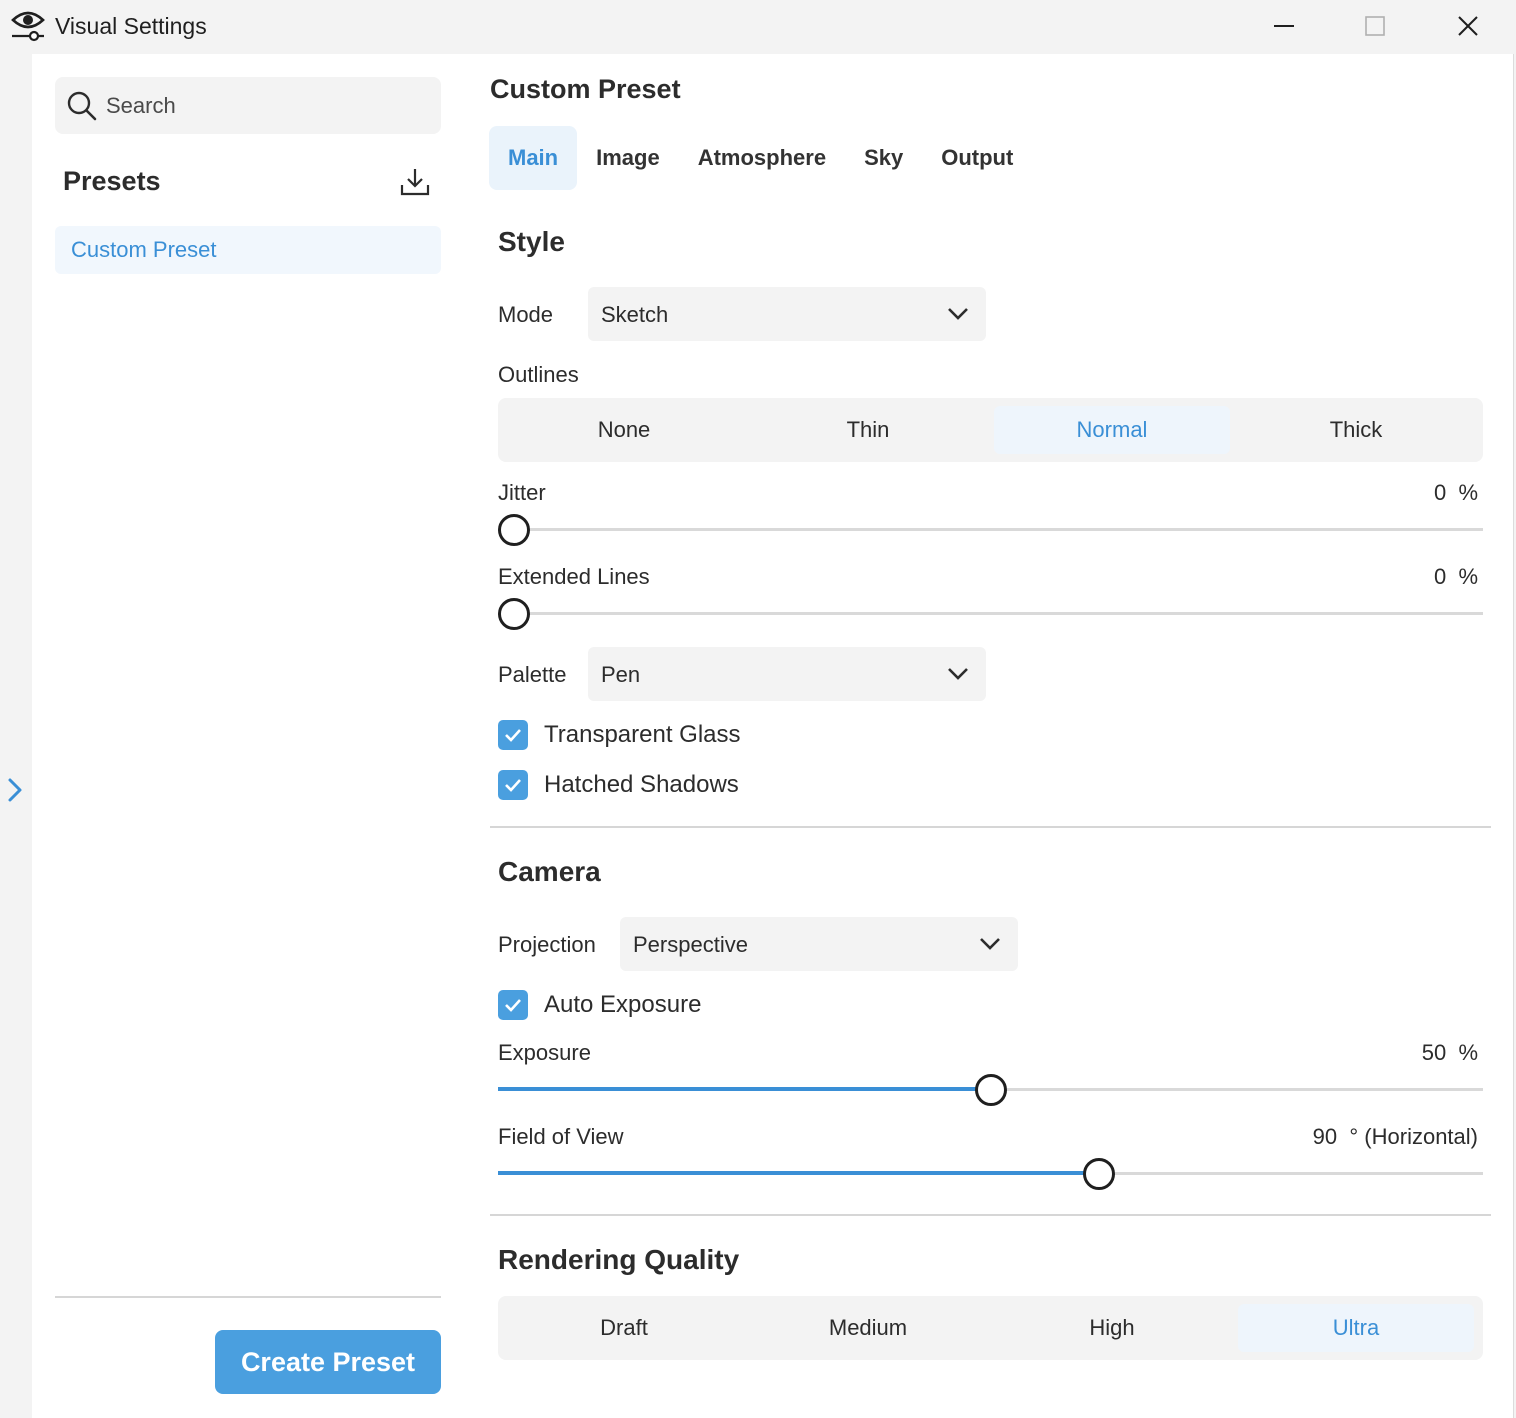  What do you see at coordinates (522, 492) in the screenshot?
I see `jitter-label: Jitter` at bounding box center [522, 492].